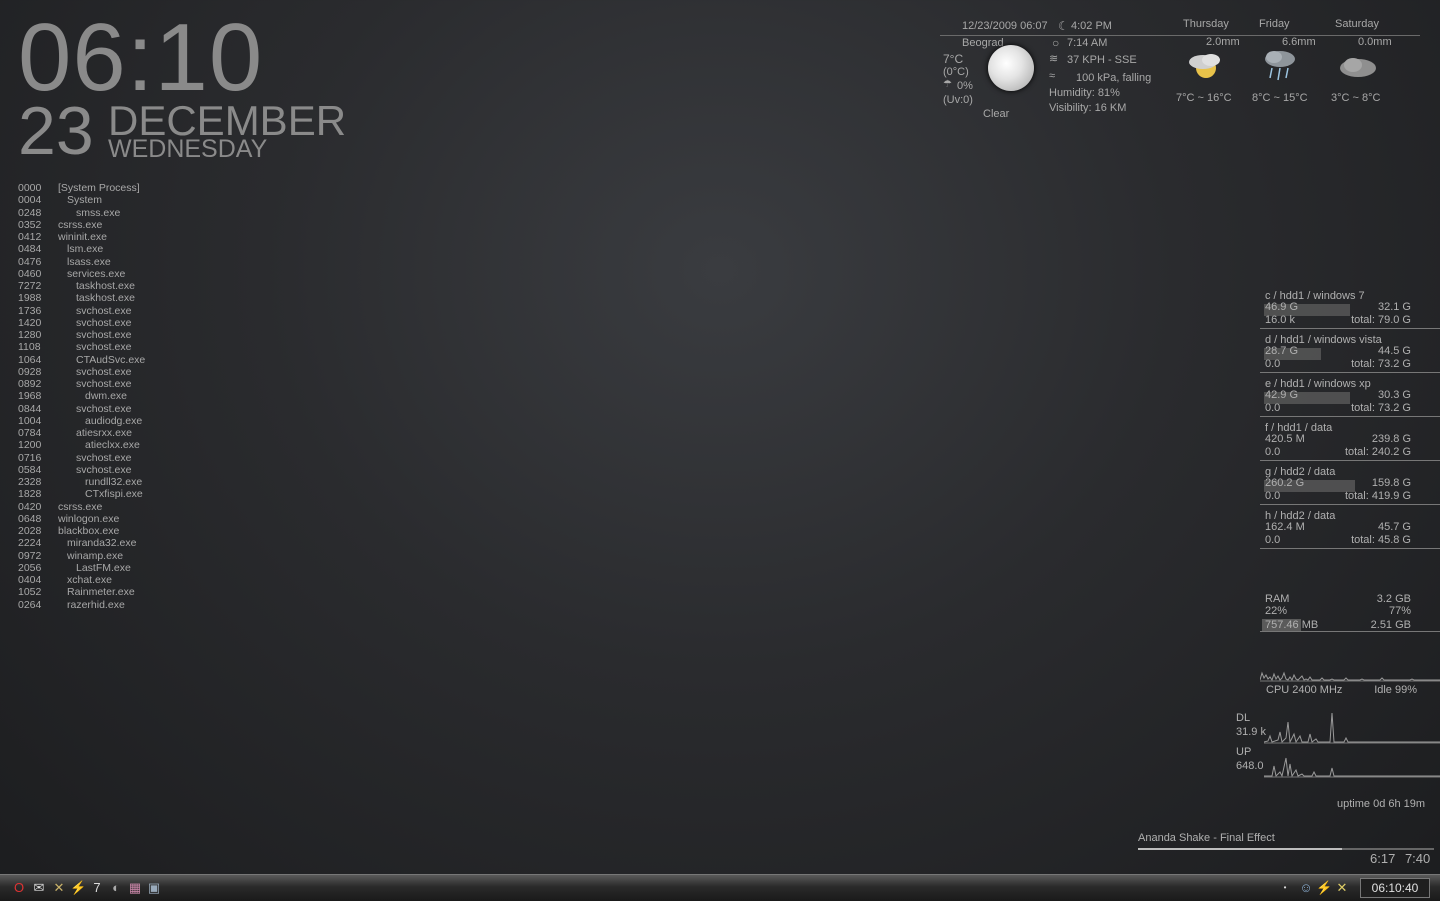 Image resolution: width=1440 pixels, height=901 pixels. Describe the element at coordinates (81, 188) in the screenshot. I see `process-row: 0000 [System Process]` at that location.